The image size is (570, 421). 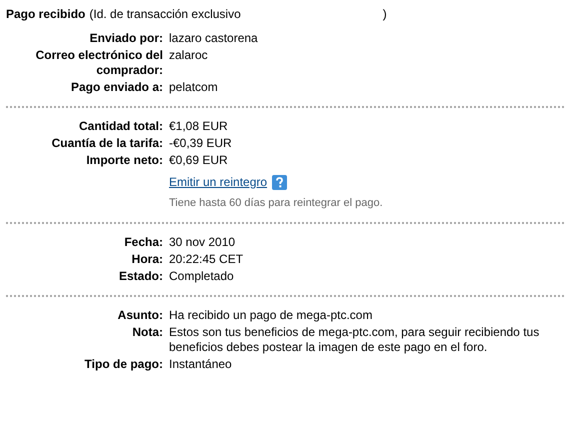 What do you see at coordinates (199, 126) in the screenshot?
I see `field-value: €1,08 EUR` at bounding box center [199, 126].